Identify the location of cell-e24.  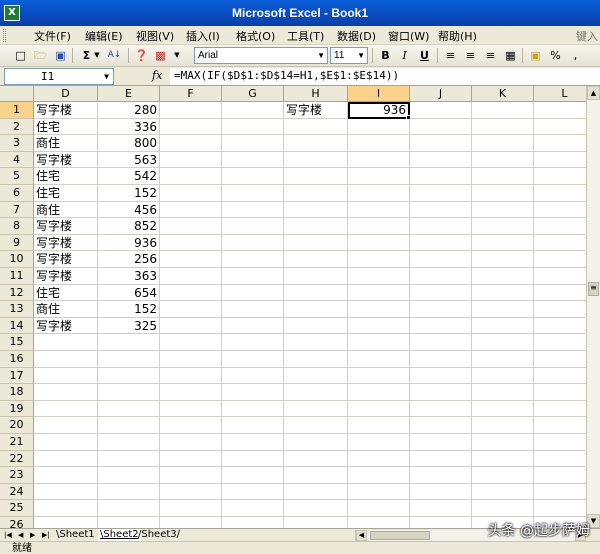
(129, 492).